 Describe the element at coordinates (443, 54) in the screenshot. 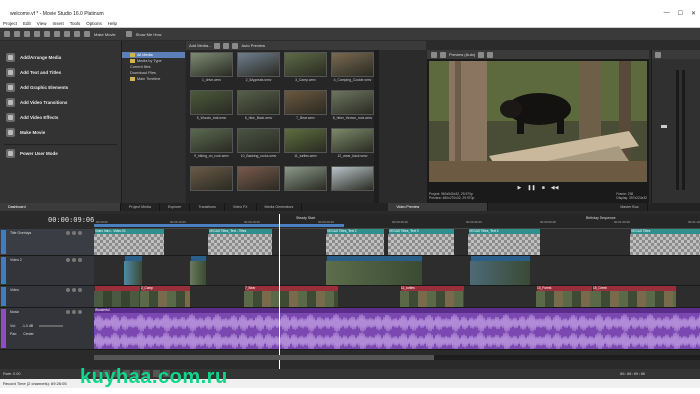

I see `split-icon` at that location.